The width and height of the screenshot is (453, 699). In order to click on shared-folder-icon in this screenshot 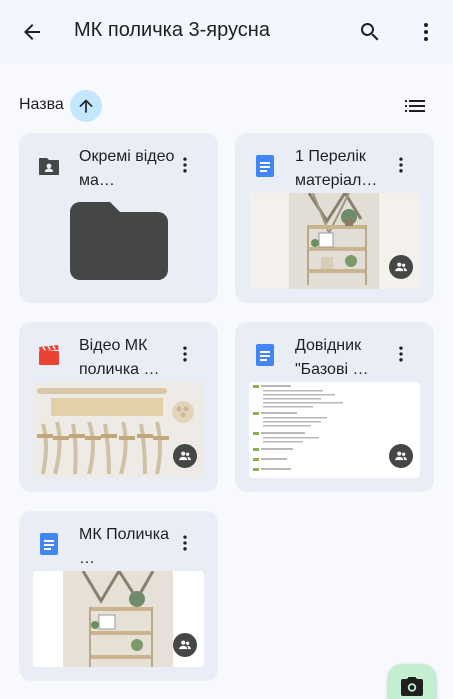, I will do `click(49, 166)`.